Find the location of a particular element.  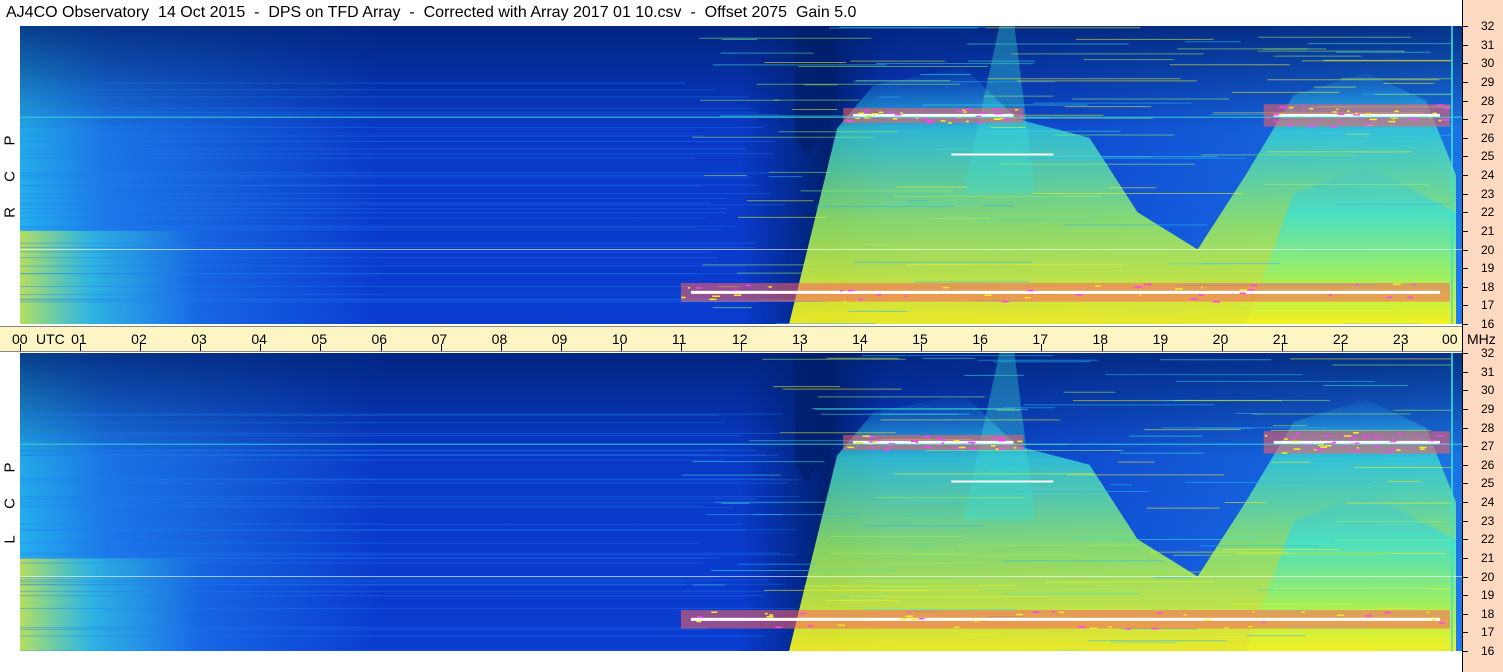

polarization-label-lcp: L C P is located at coordinates (10, 502).